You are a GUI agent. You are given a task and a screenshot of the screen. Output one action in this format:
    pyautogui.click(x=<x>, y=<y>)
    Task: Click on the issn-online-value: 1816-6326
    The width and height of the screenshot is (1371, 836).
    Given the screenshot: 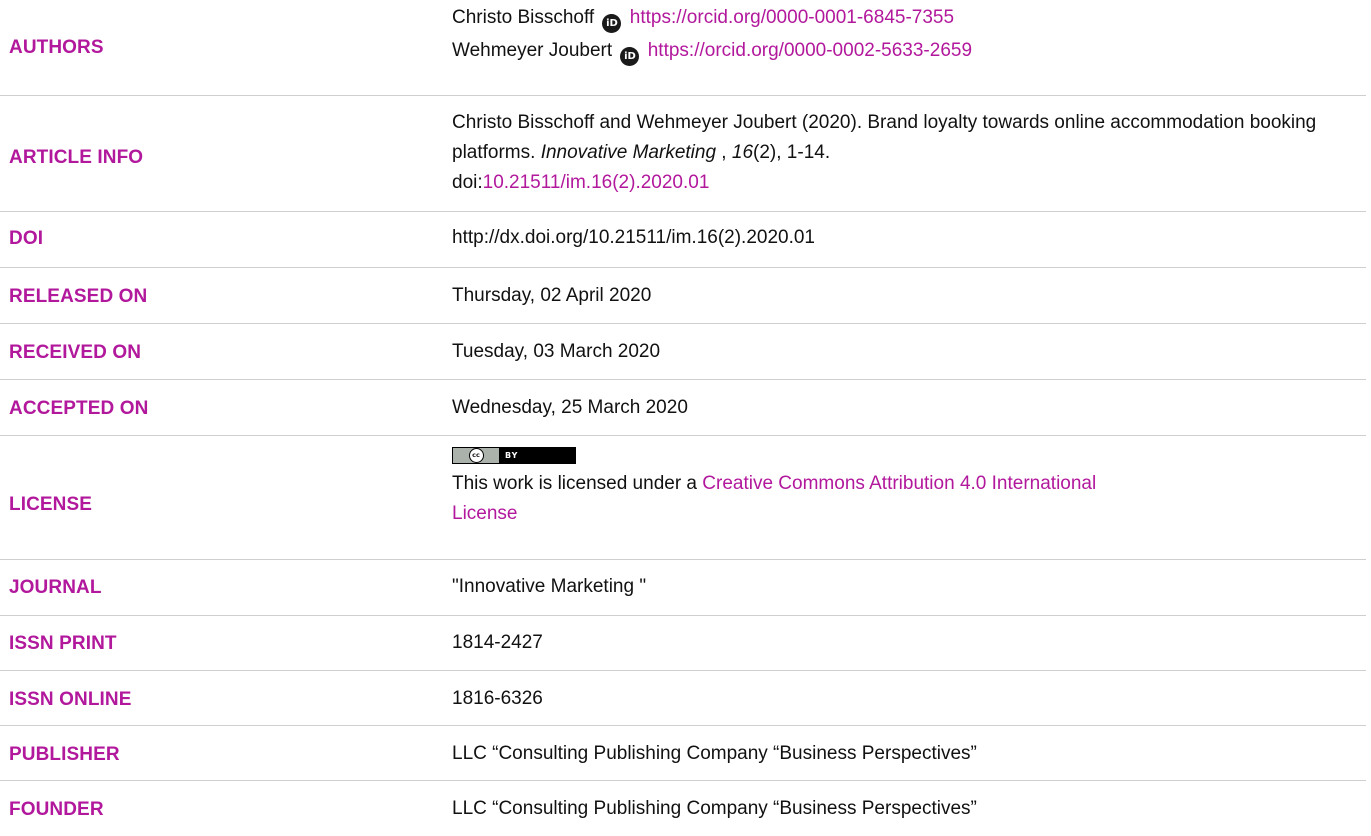 What is the action you would take?
    pyautogui.click(x=497, y=698)
    